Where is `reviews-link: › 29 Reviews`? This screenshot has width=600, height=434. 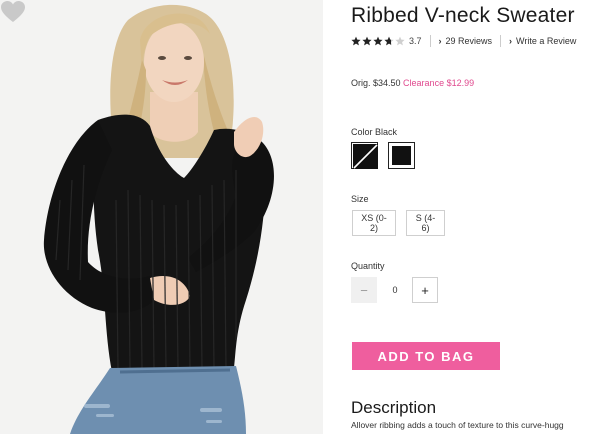 reviews-link: › 29 Reviews is located at coordinates (466, 41).